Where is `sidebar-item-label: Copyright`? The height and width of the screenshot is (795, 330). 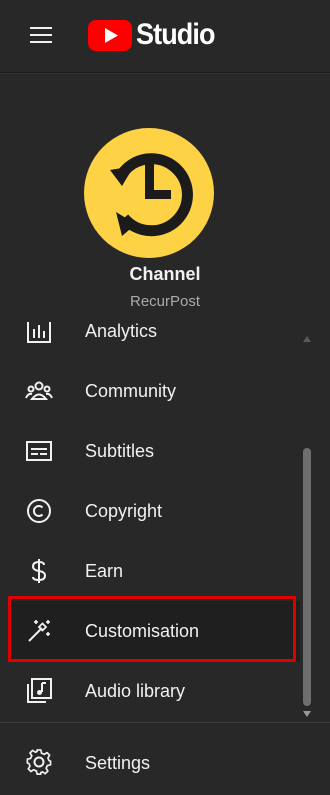
sidebar-item-label: Copyright is located at coordinates (124, 510).